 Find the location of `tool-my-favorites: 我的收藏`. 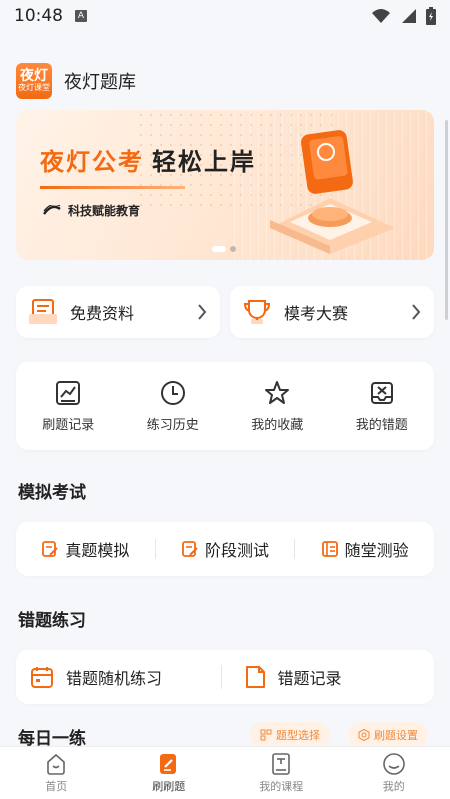

tool-my-favorites: 我的收藏 is located at coordinates (277, 406).